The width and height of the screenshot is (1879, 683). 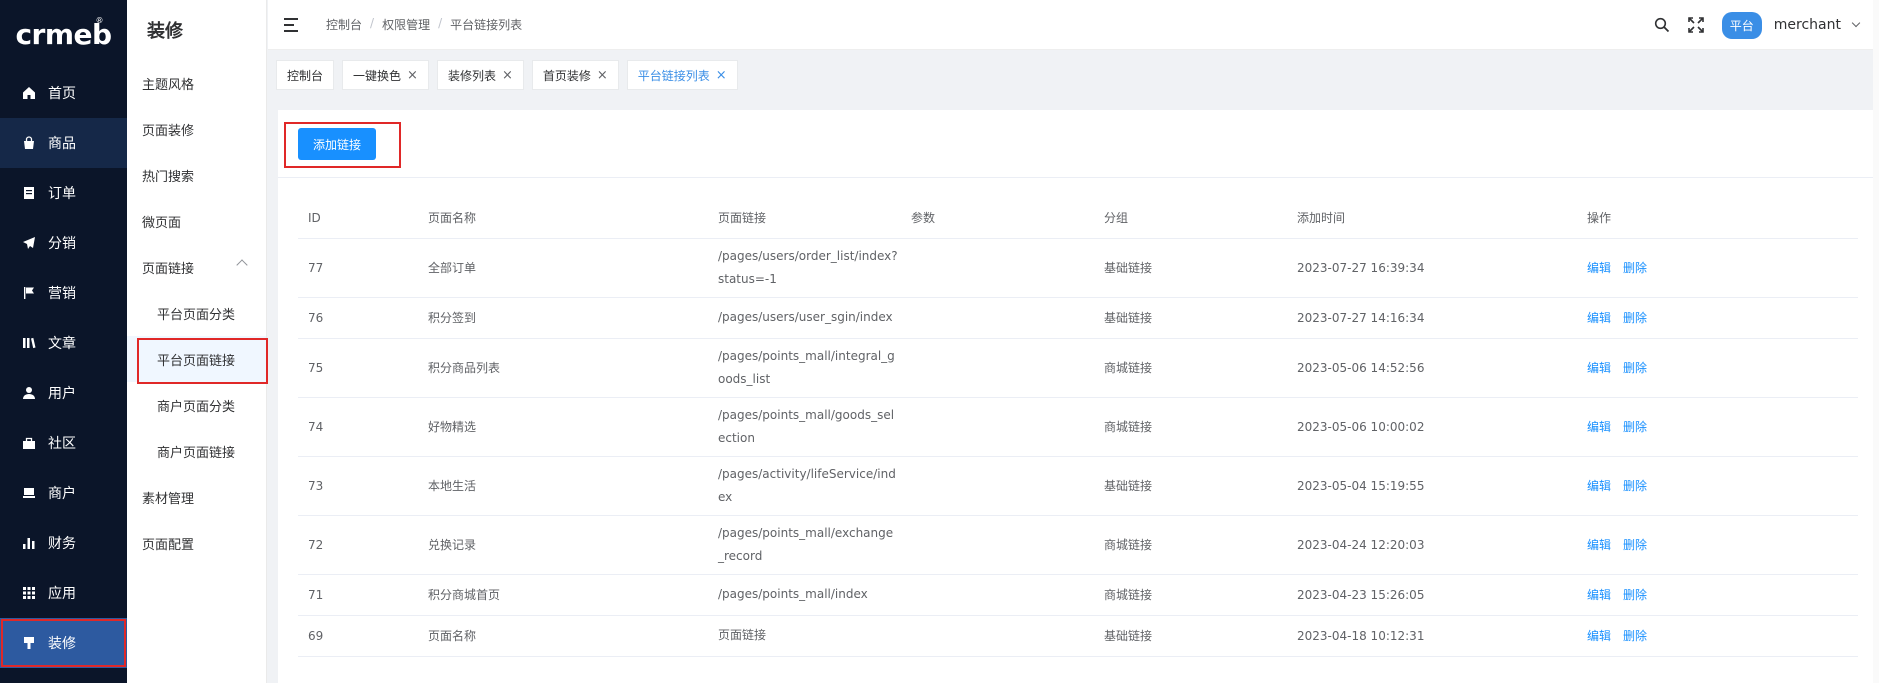 What do you see at coordinates (805, 317) in the screenshot?
I see `cell-link-text: /pages/users/user_sgin/index` at bounding box center [805, 317].